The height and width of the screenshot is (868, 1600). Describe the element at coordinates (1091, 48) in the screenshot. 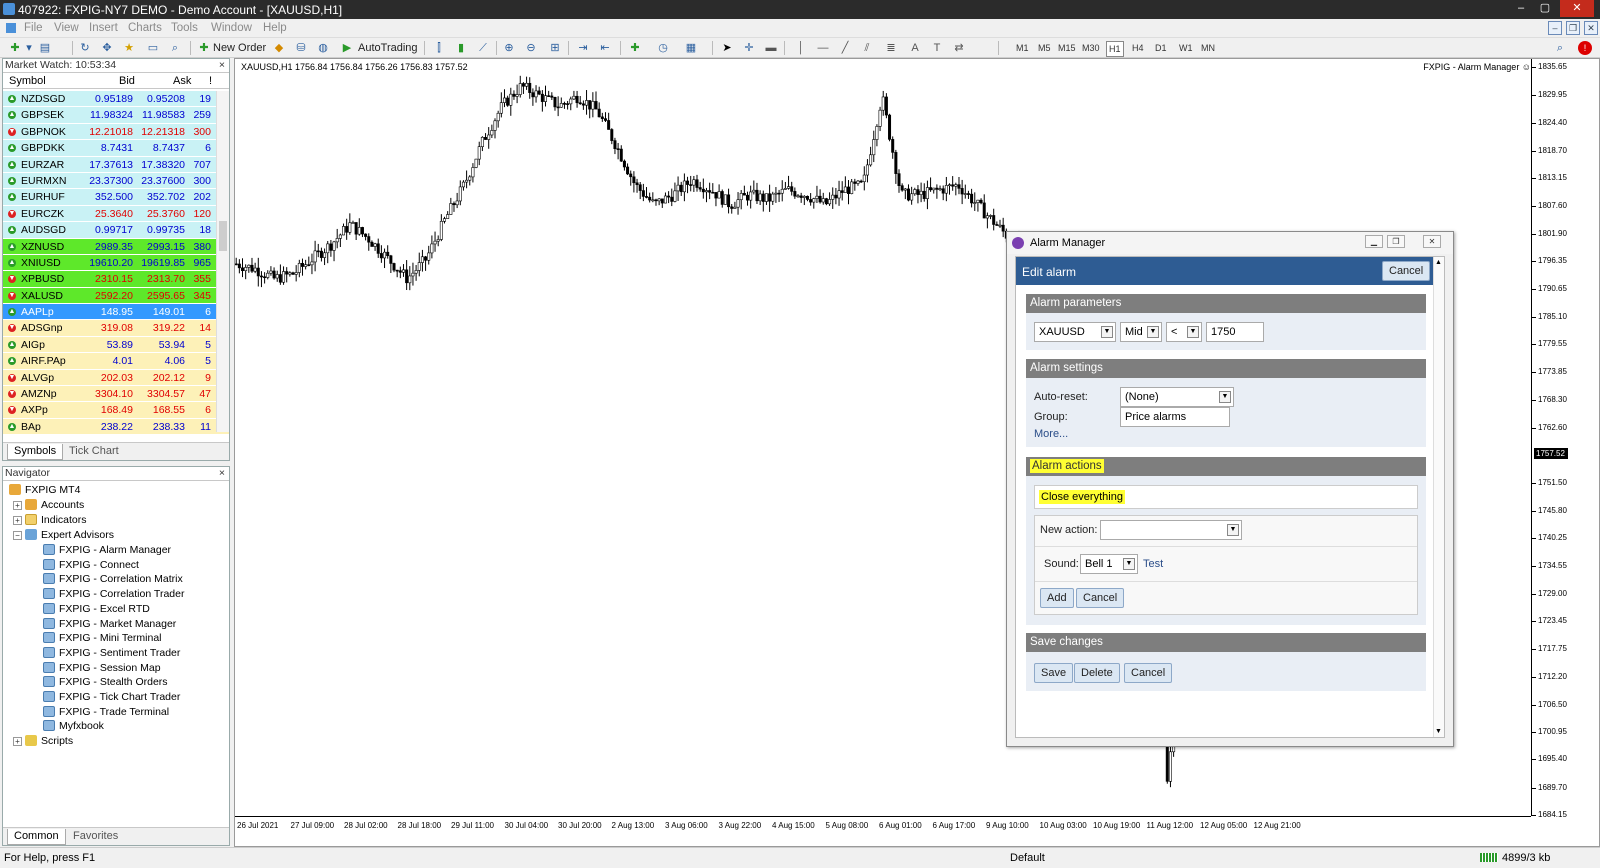

I see `timeframe-m30: M30` at that location.